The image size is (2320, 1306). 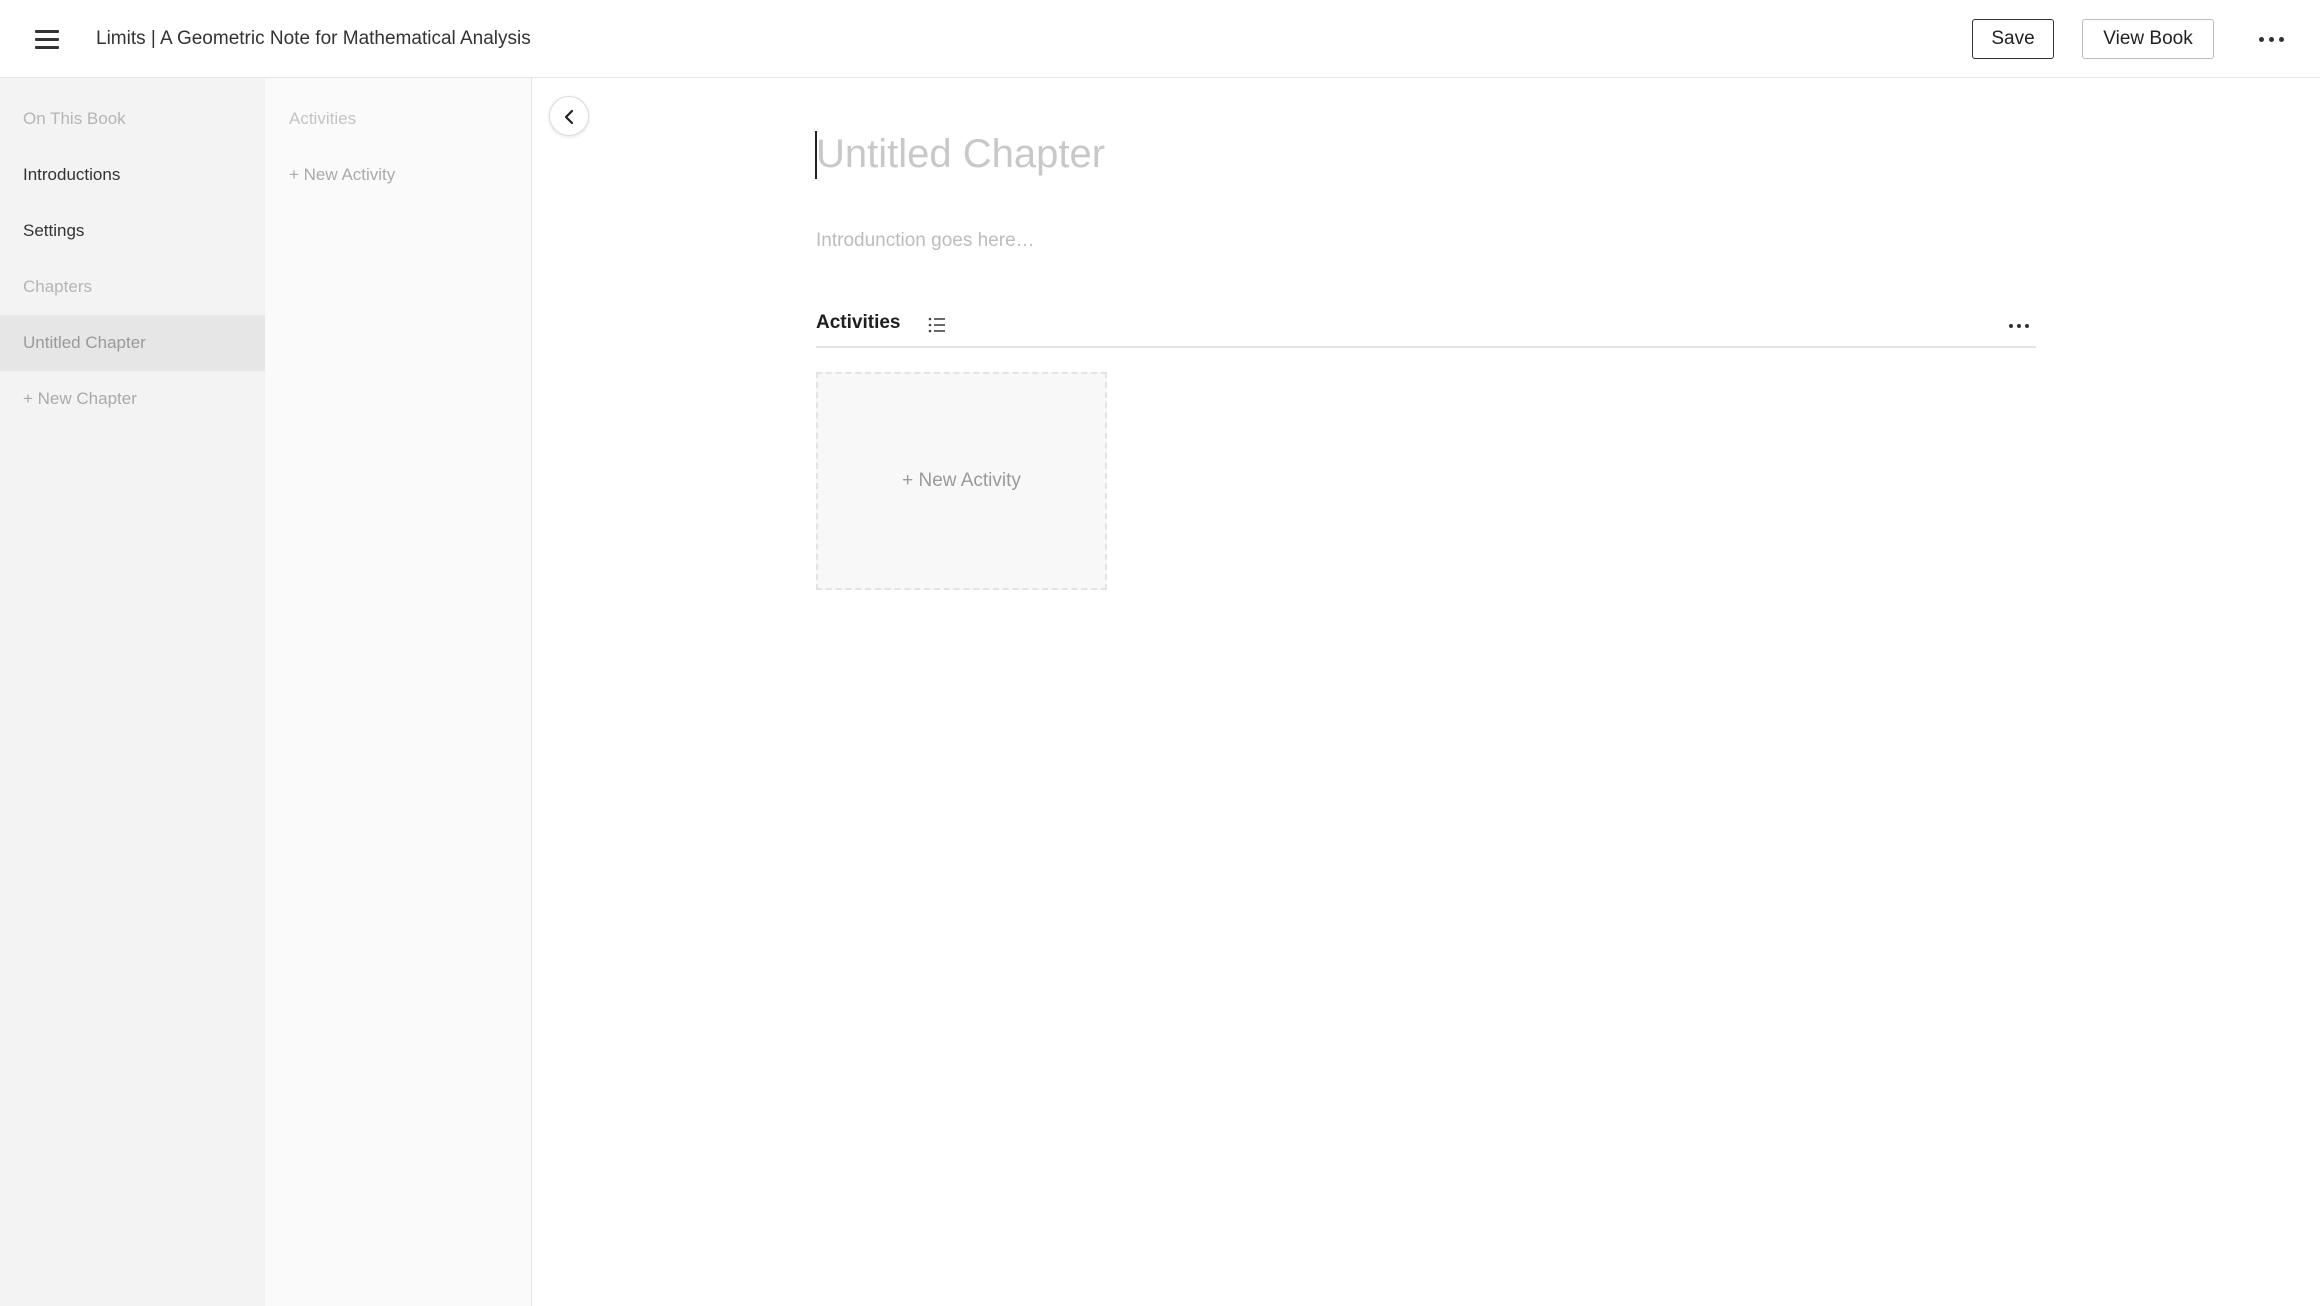 I want to click on new-activity-link: + New Activity, so click(x=398, y=175).